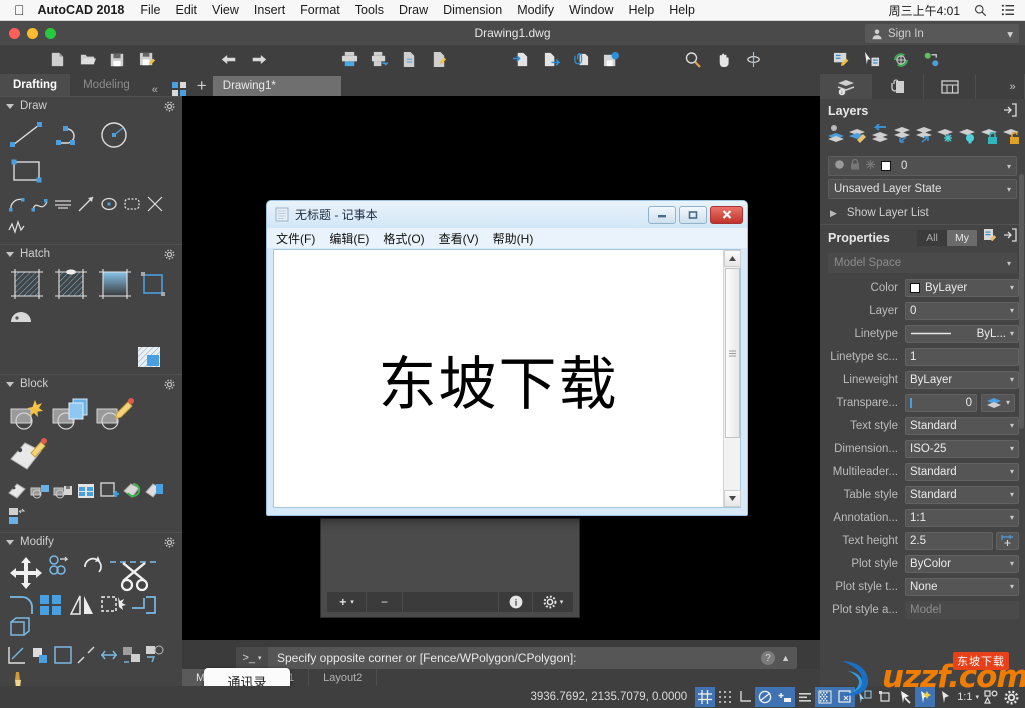 Image resolution: width=1025 pixels, height=708 pixels. I want to click on hatch-edit-icon, so click(21, 322).